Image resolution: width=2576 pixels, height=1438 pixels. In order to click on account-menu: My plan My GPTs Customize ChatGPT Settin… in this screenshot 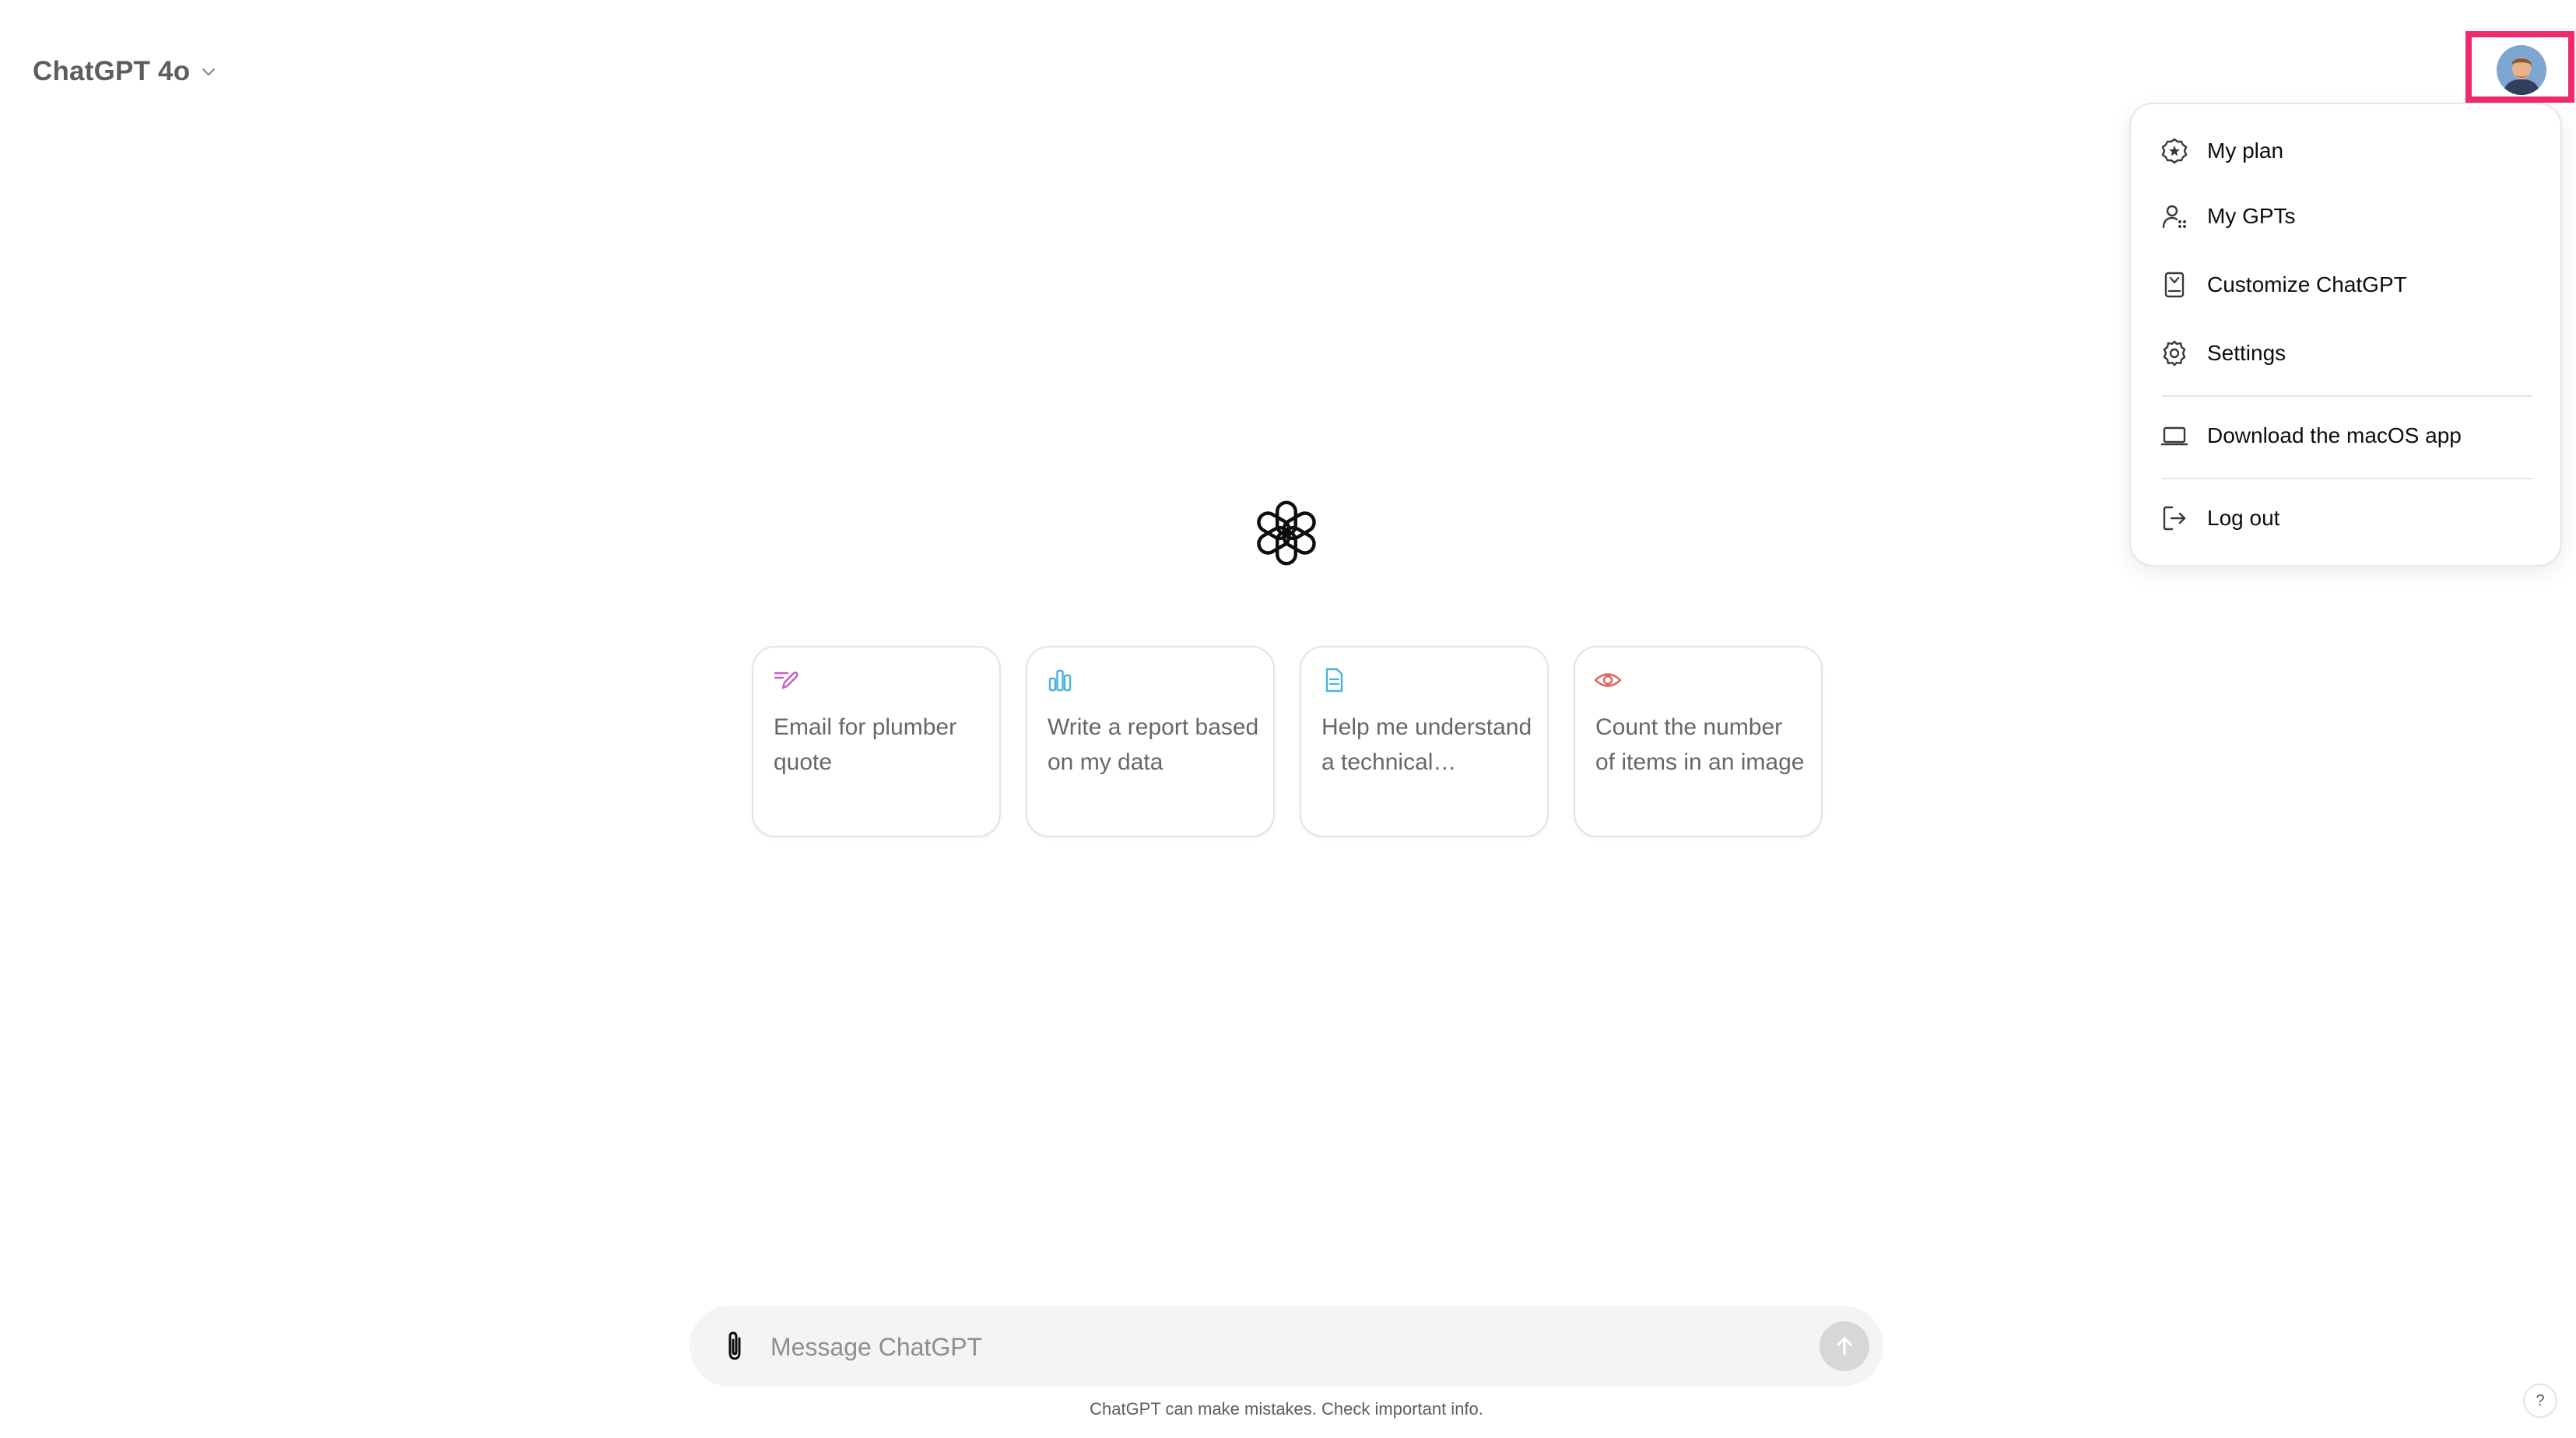, I will do `click(2346, 334)`.